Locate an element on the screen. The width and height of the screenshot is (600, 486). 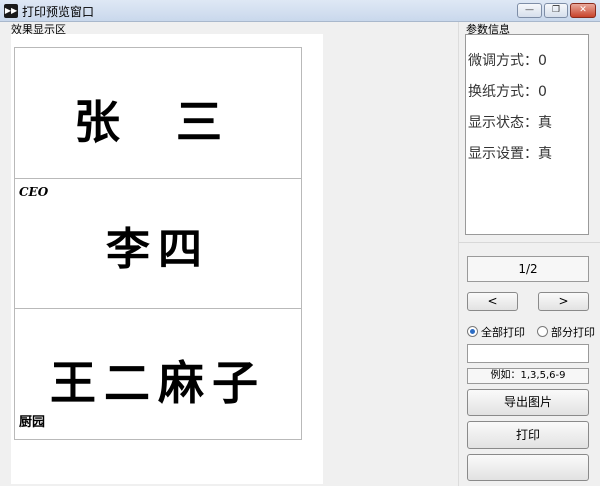
param-label: 换纸方式： is located at coordinates (503, 92).